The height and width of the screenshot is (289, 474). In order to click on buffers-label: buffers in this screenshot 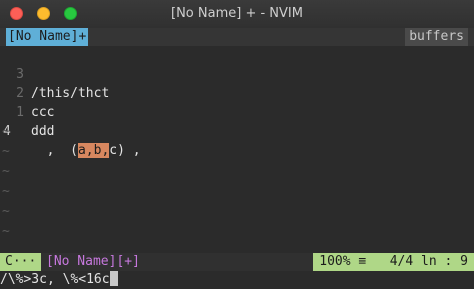, I will do `click(436, 37)`.